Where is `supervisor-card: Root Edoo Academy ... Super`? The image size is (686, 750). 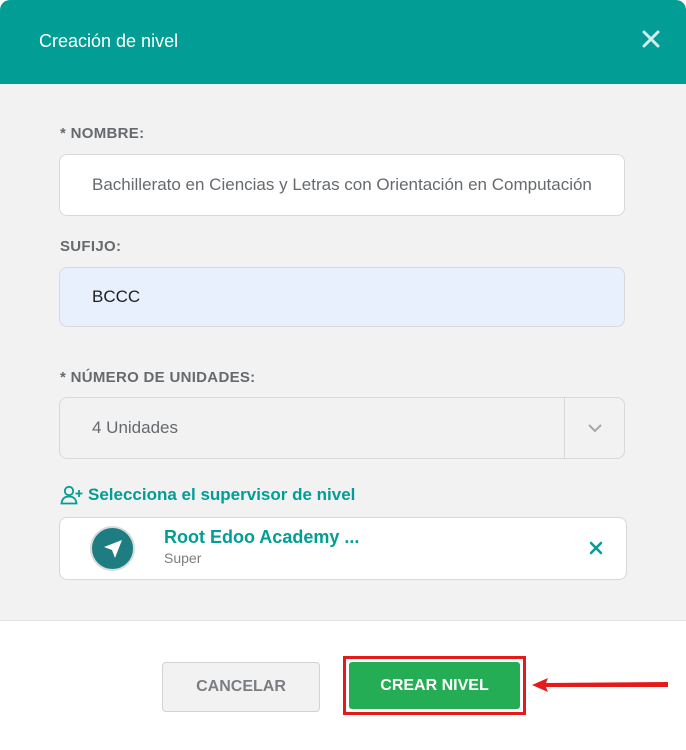 supervisor-card: Root Edoo Academy ... Super is located at coordinates (343, 548).